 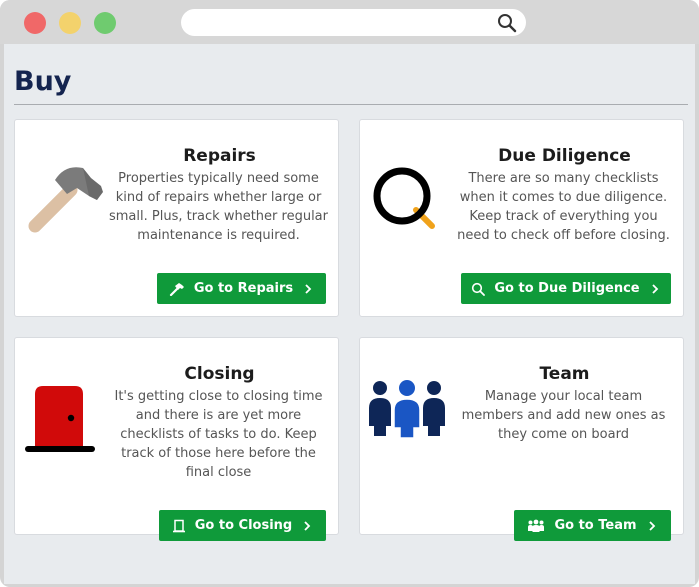 I want to click on button-label: Go to Repairs, so click(x=243, y=288).